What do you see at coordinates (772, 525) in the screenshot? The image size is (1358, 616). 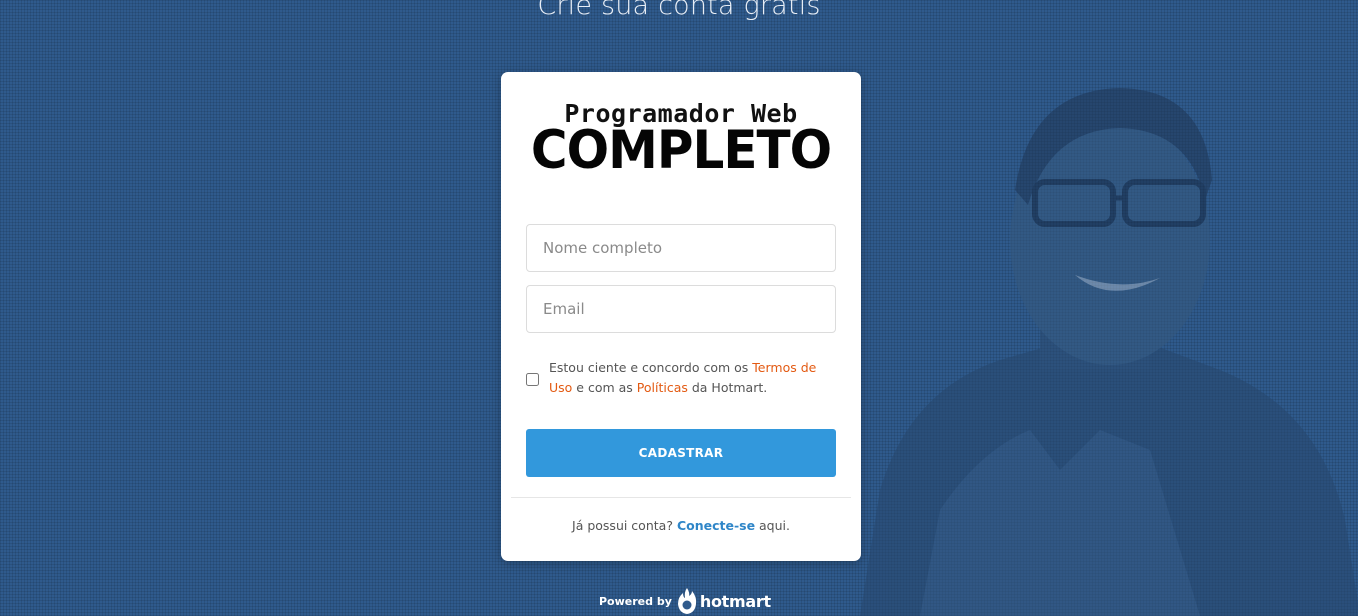 I see `login-suffix: aqui.` at bounding box center [772, 525].